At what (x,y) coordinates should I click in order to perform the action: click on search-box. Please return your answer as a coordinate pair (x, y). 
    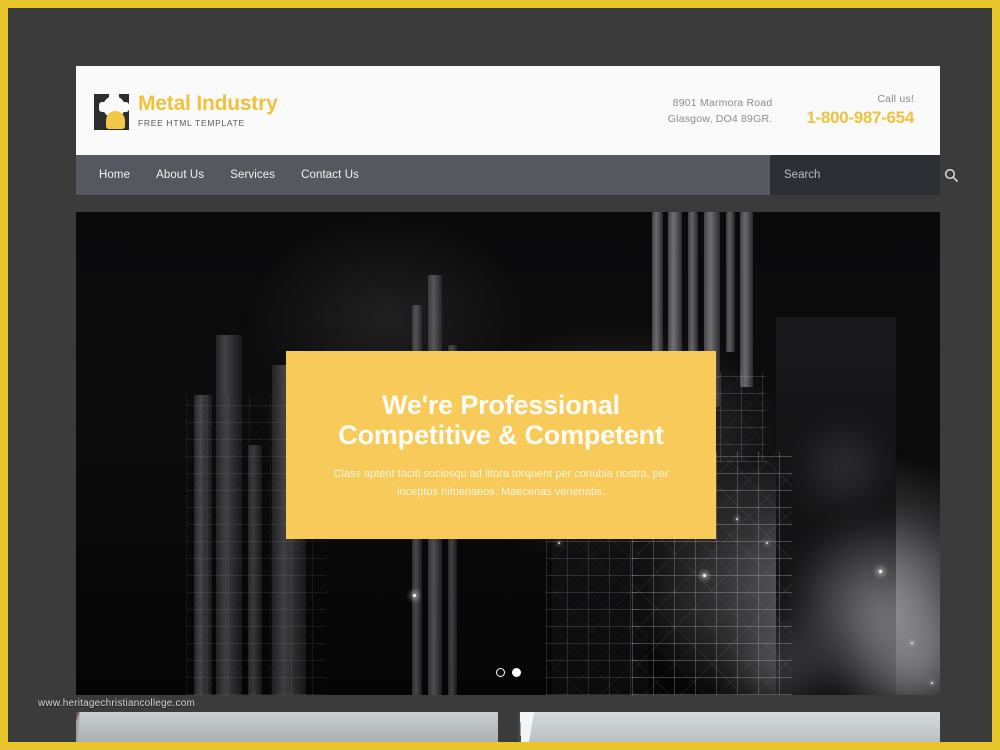
    Looking at the image, I should click on (864, 175).